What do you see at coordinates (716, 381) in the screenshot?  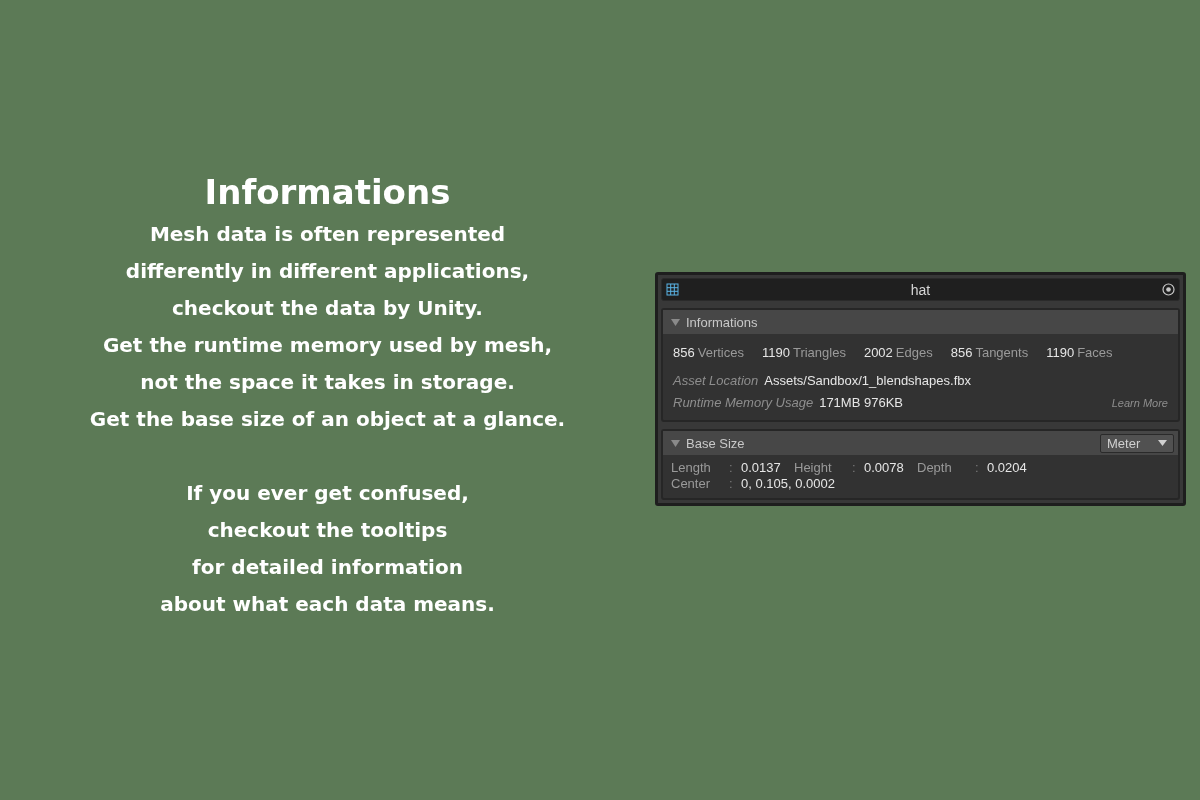 I see `field-label: Asset Location` at bounding box center [716, 381].